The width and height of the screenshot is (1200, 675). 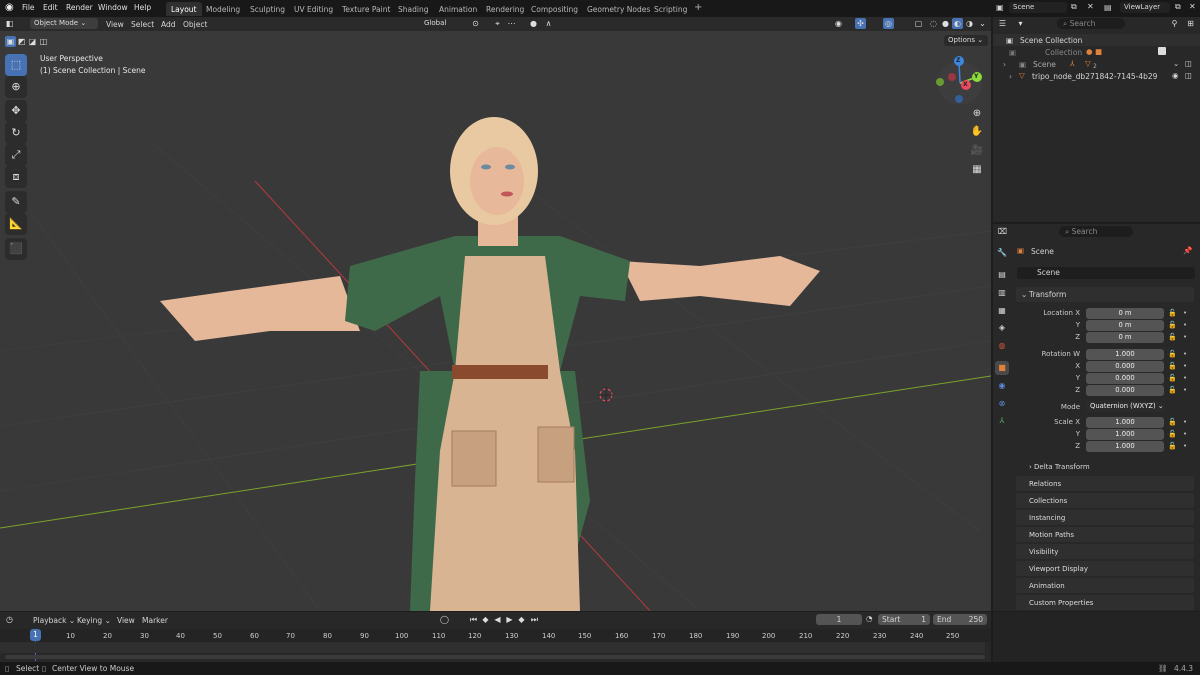 What do you see at coordinates (1125, 434) in the screenshot?
I see `scale-y-field: 1.000` at bounding box center [1125, 434].